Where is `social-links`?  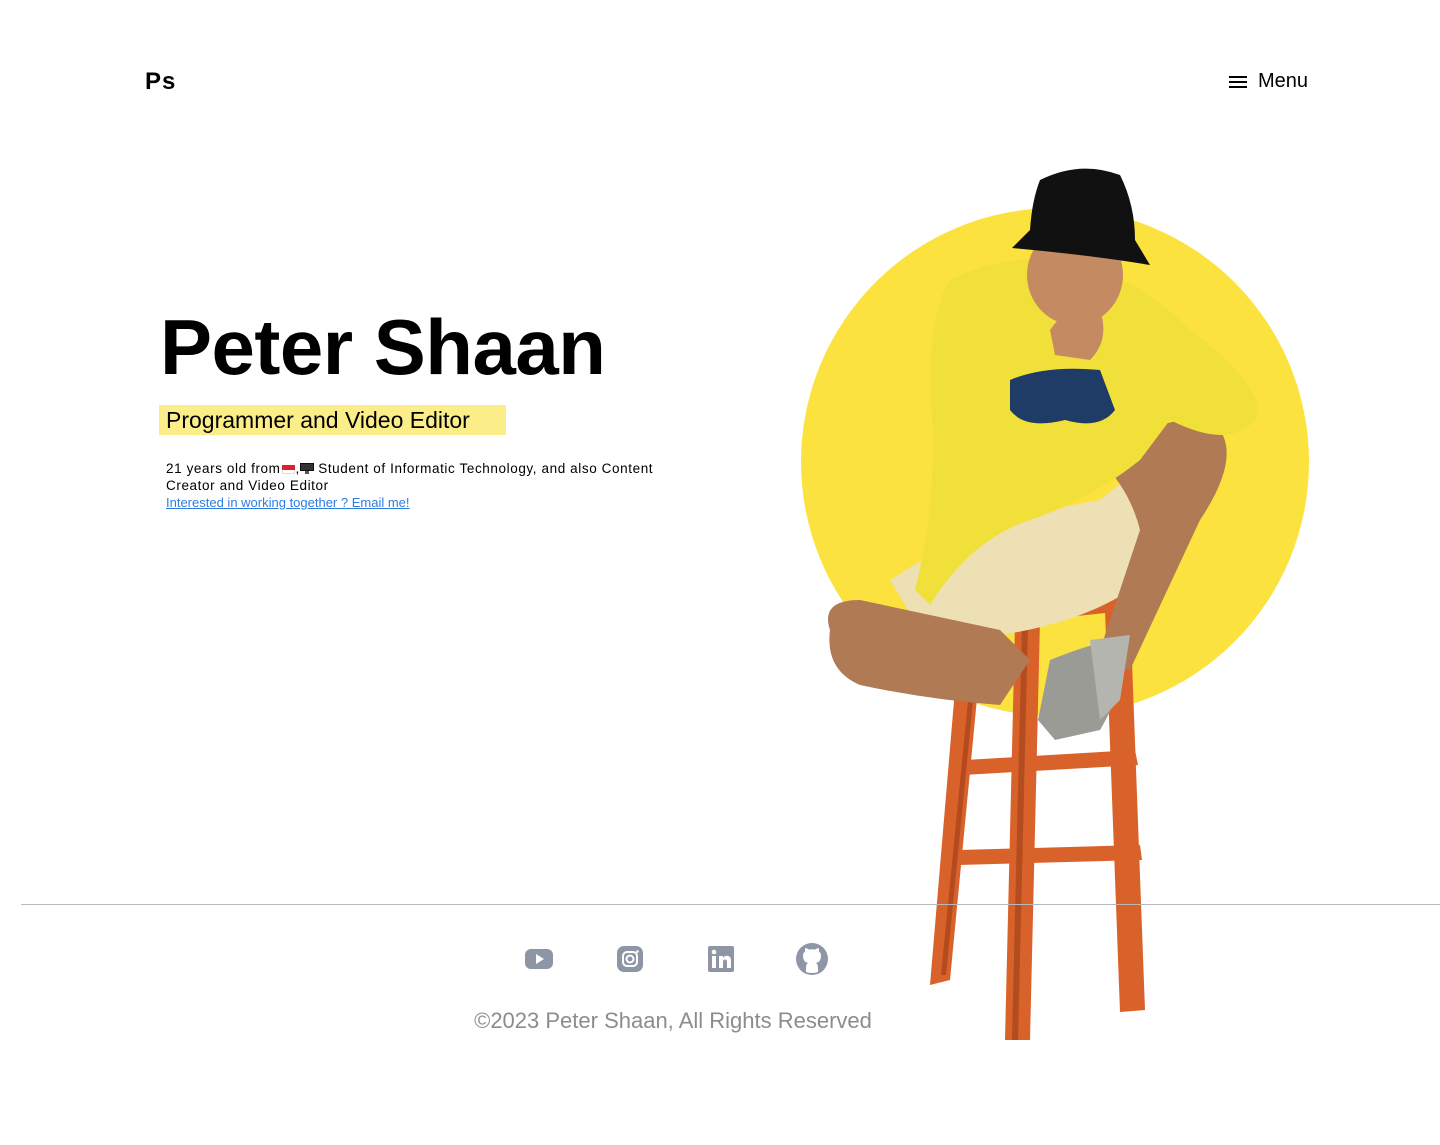 social-links is located at coordinates (675, 959).